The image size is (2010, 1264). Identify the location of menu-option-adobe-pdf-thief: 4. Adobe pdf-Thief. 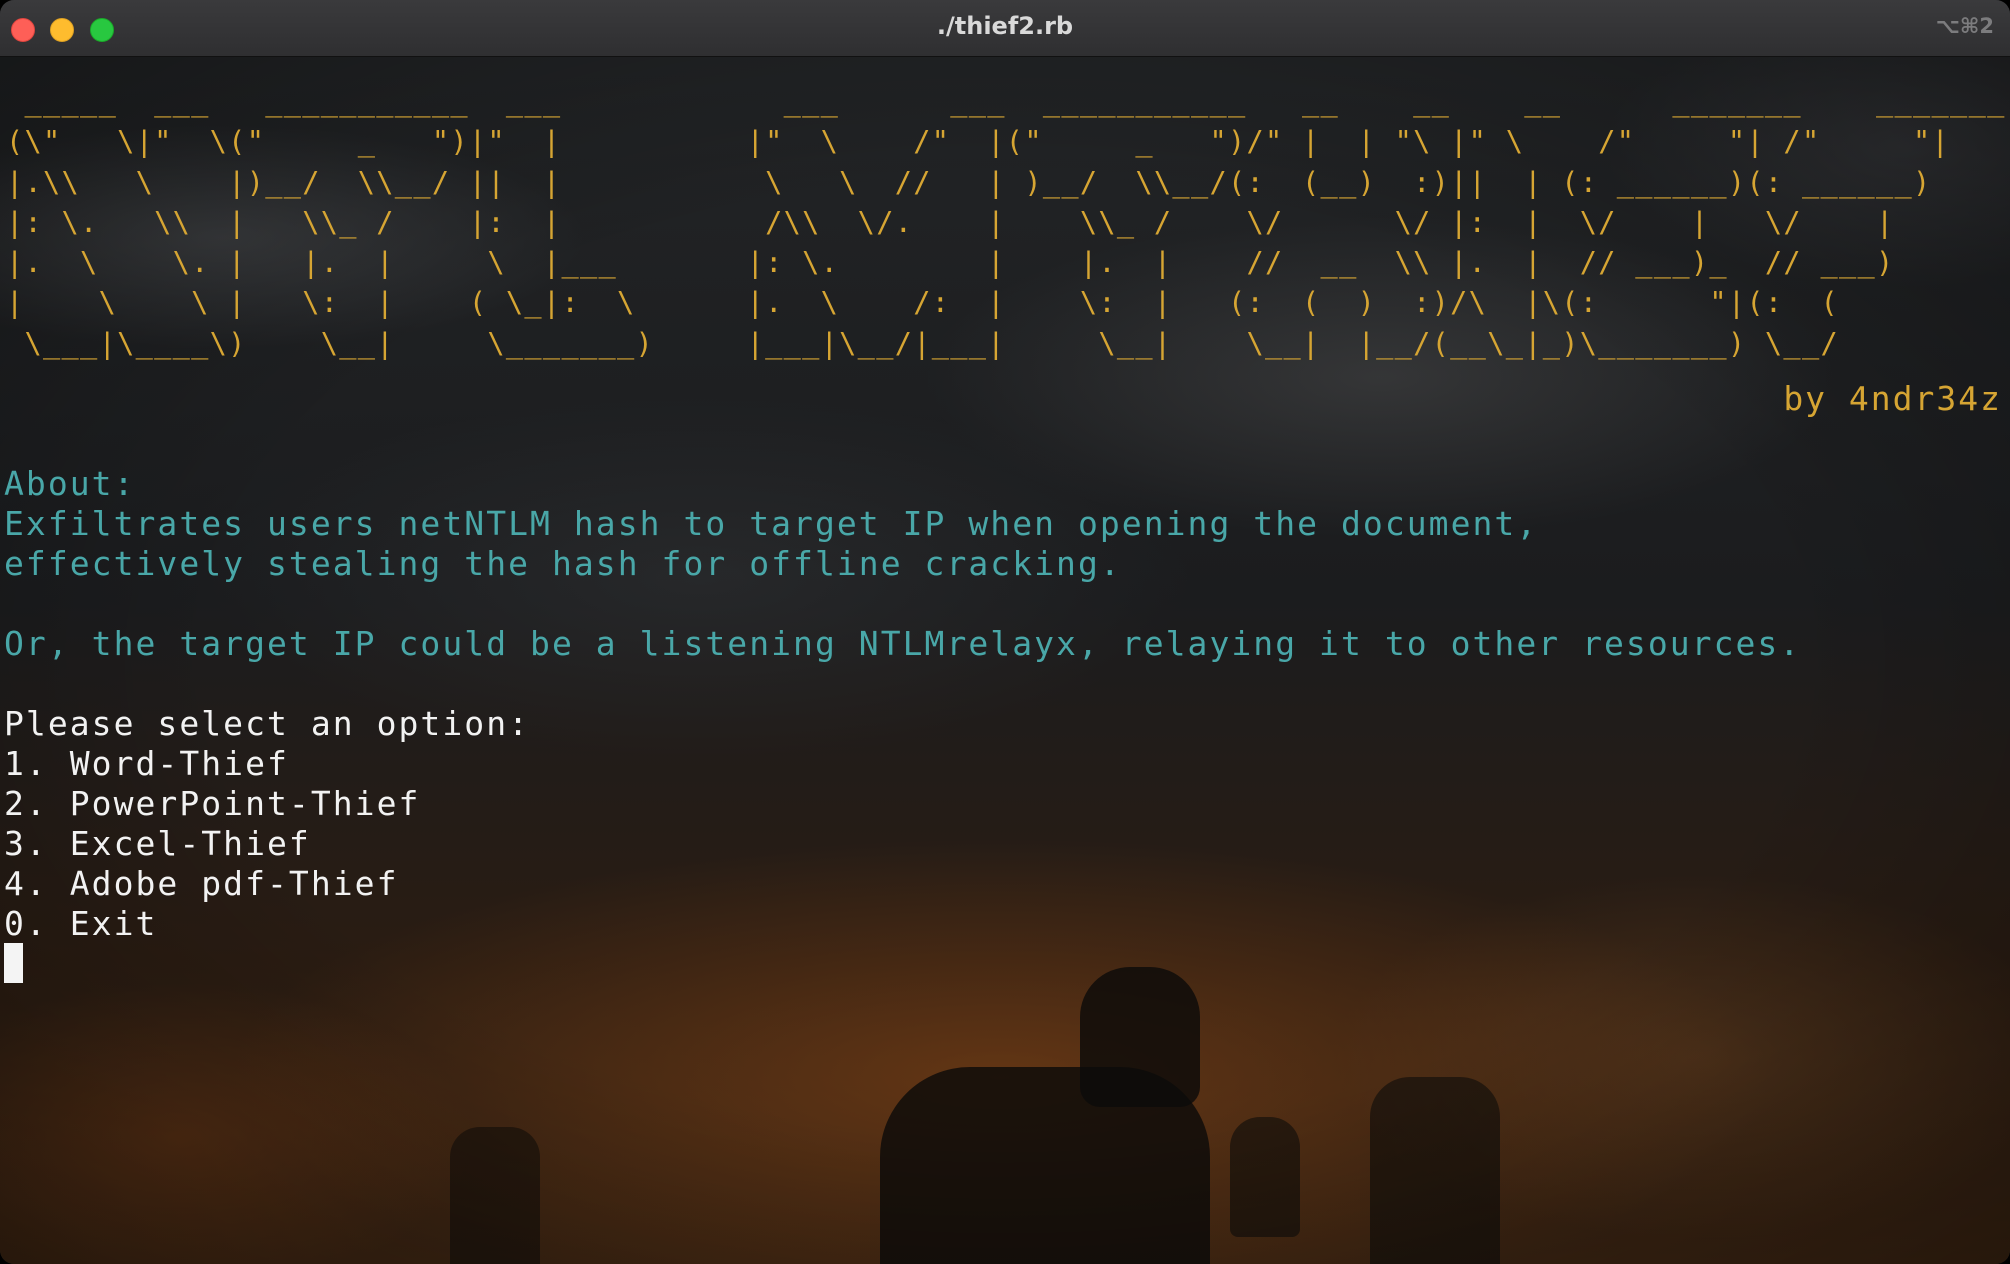
(201, 883).